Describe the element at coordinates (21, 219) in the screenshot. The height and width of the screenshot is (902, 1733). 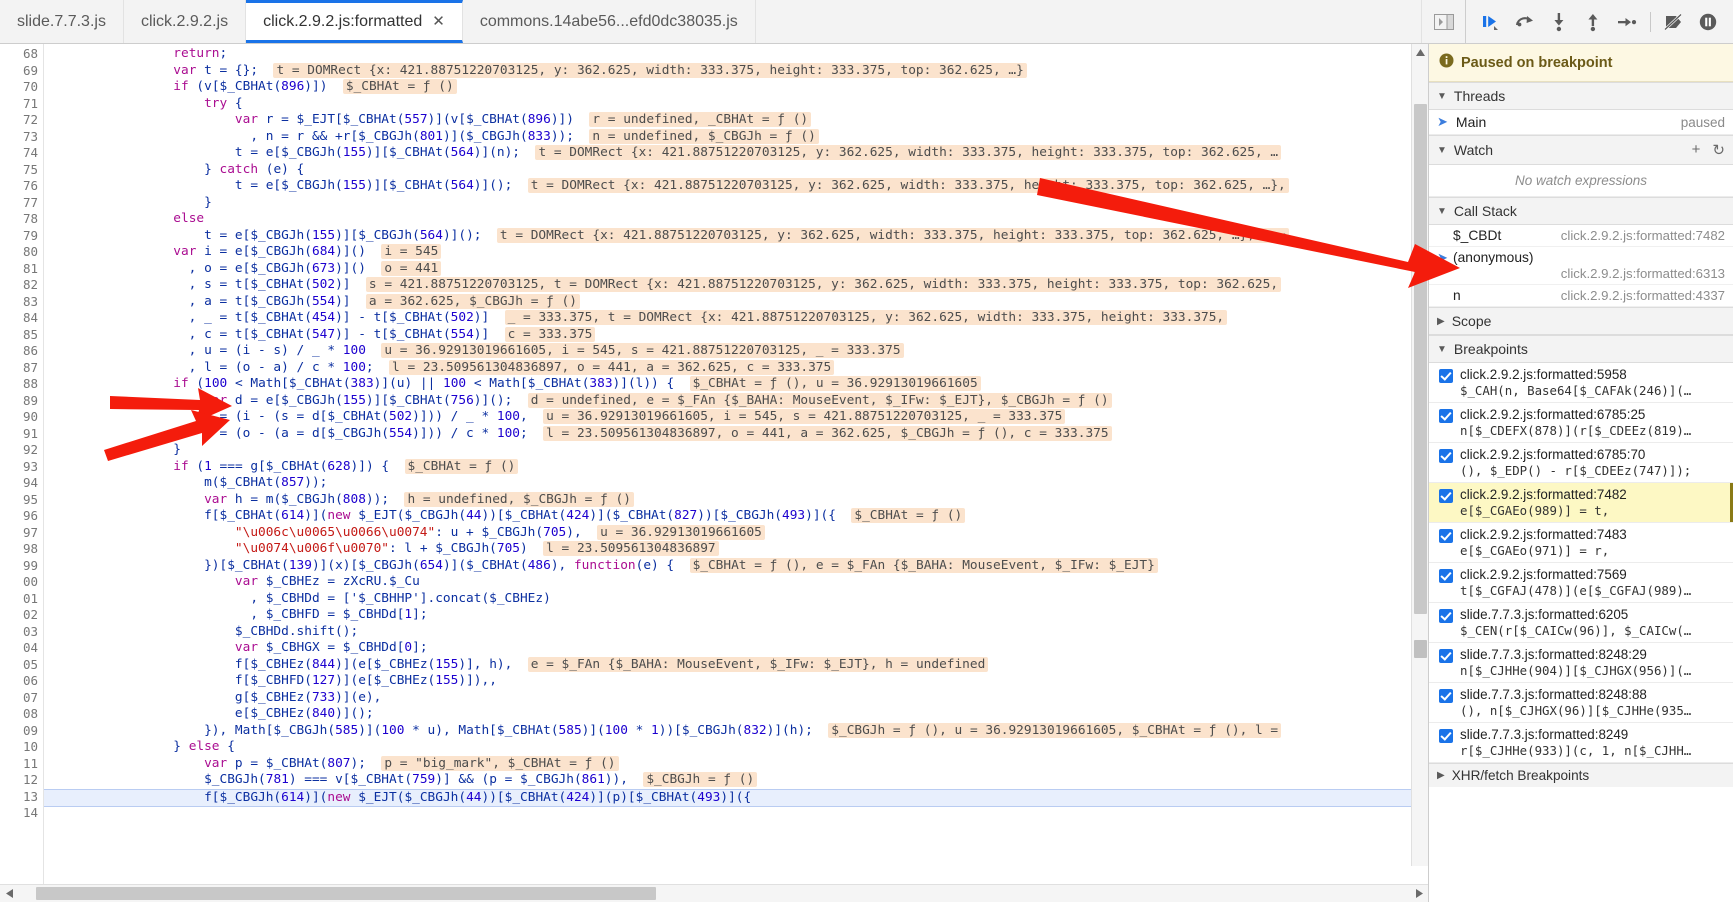
I see `line-number: 78` at that location.